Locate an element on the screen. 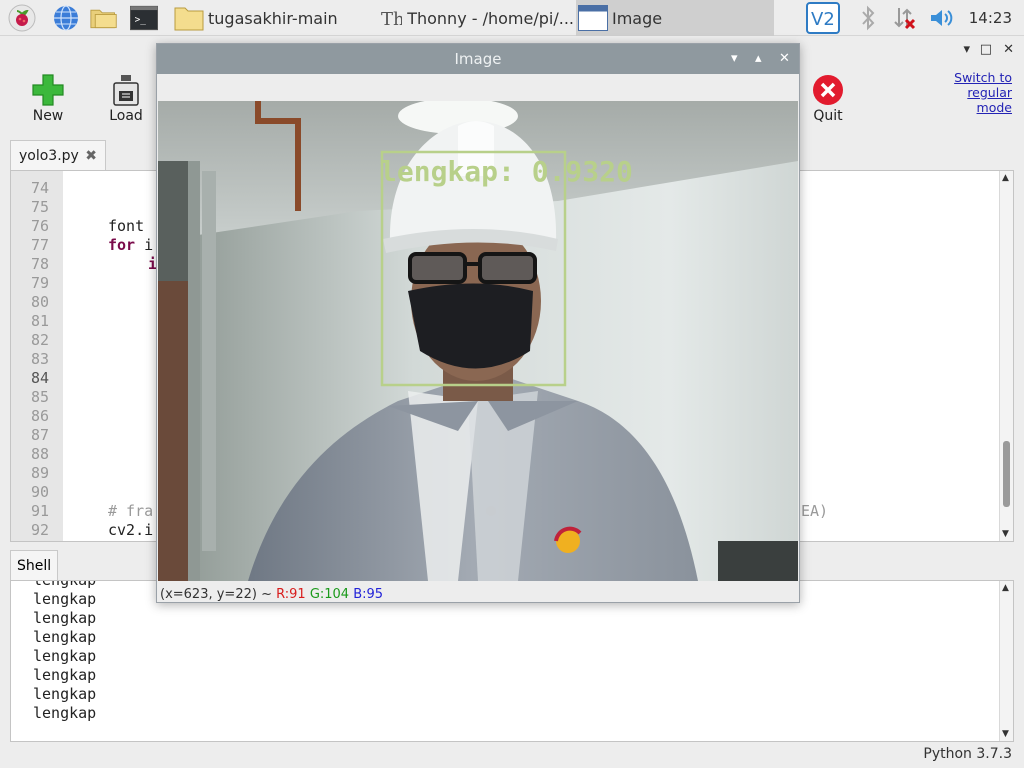  load-button: Load is located at coordinates (126, 98).